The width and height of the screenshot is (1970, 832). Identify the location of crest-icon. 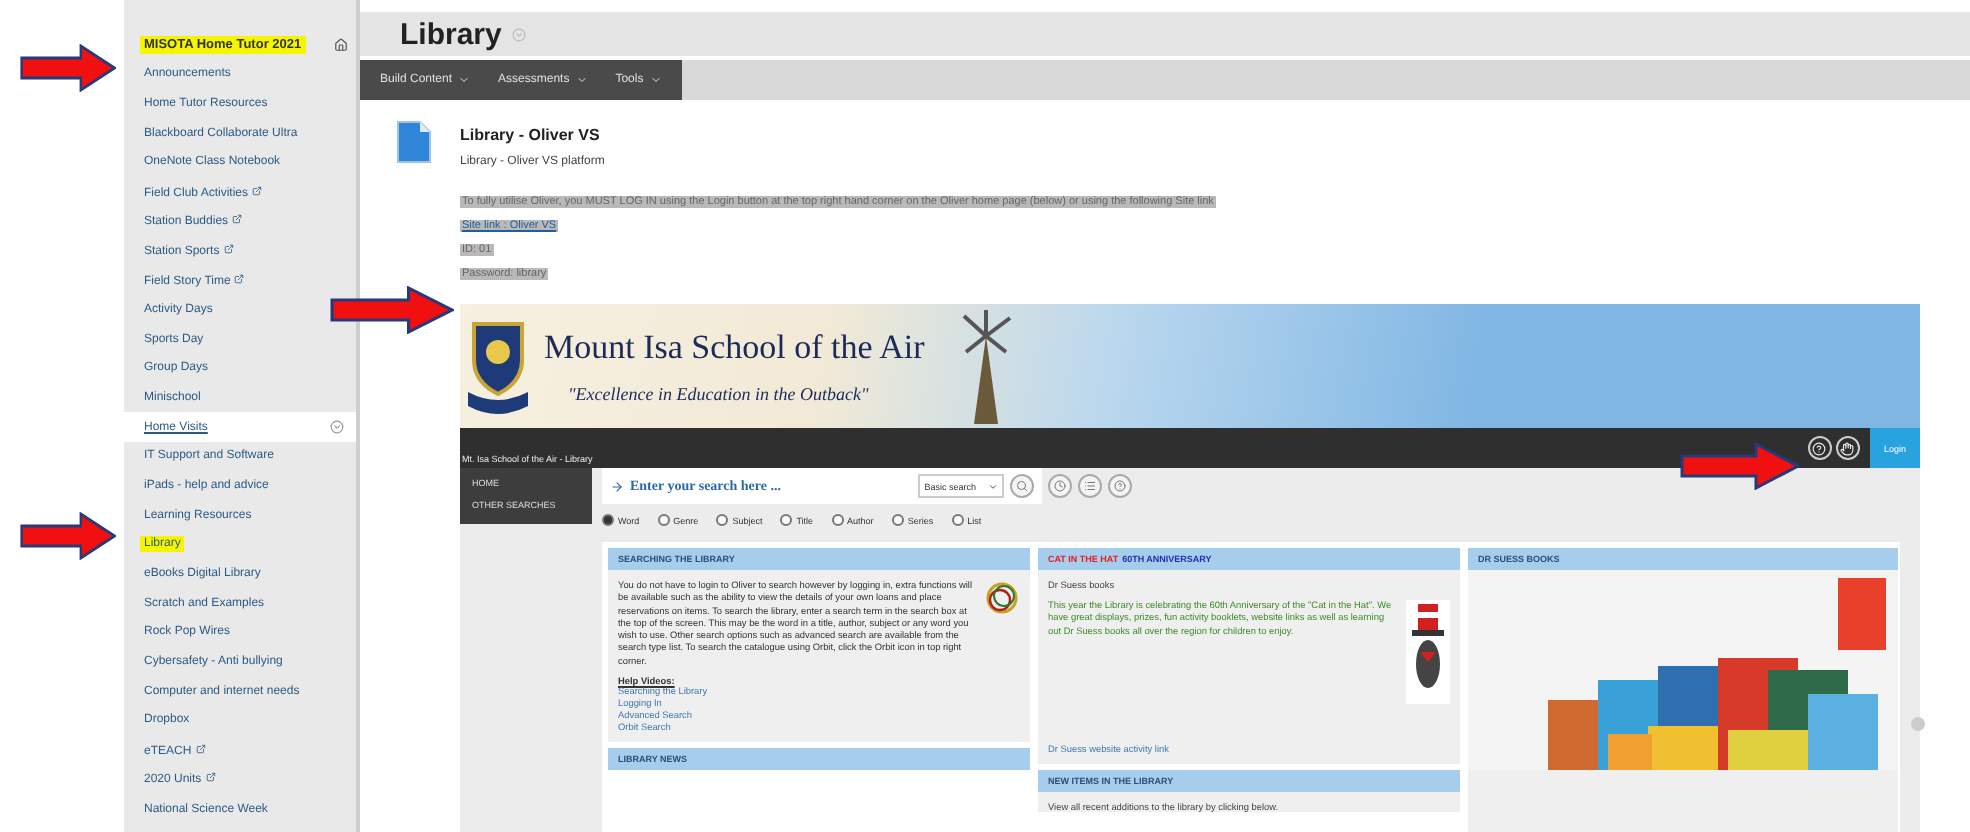
(498, 366).